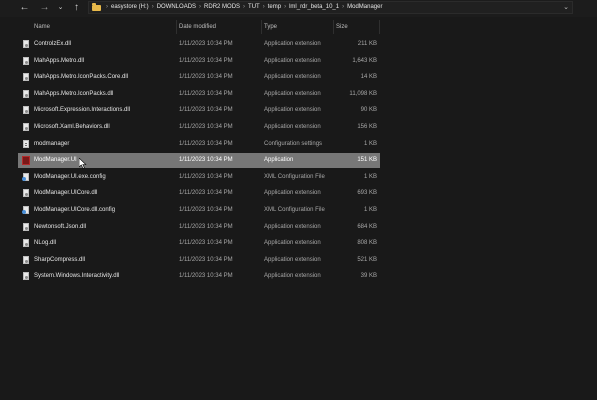 Image resolution: width=597 pixels, height=400 pixels. I want to click on column-header-date: Date modified, so click(197, 27).